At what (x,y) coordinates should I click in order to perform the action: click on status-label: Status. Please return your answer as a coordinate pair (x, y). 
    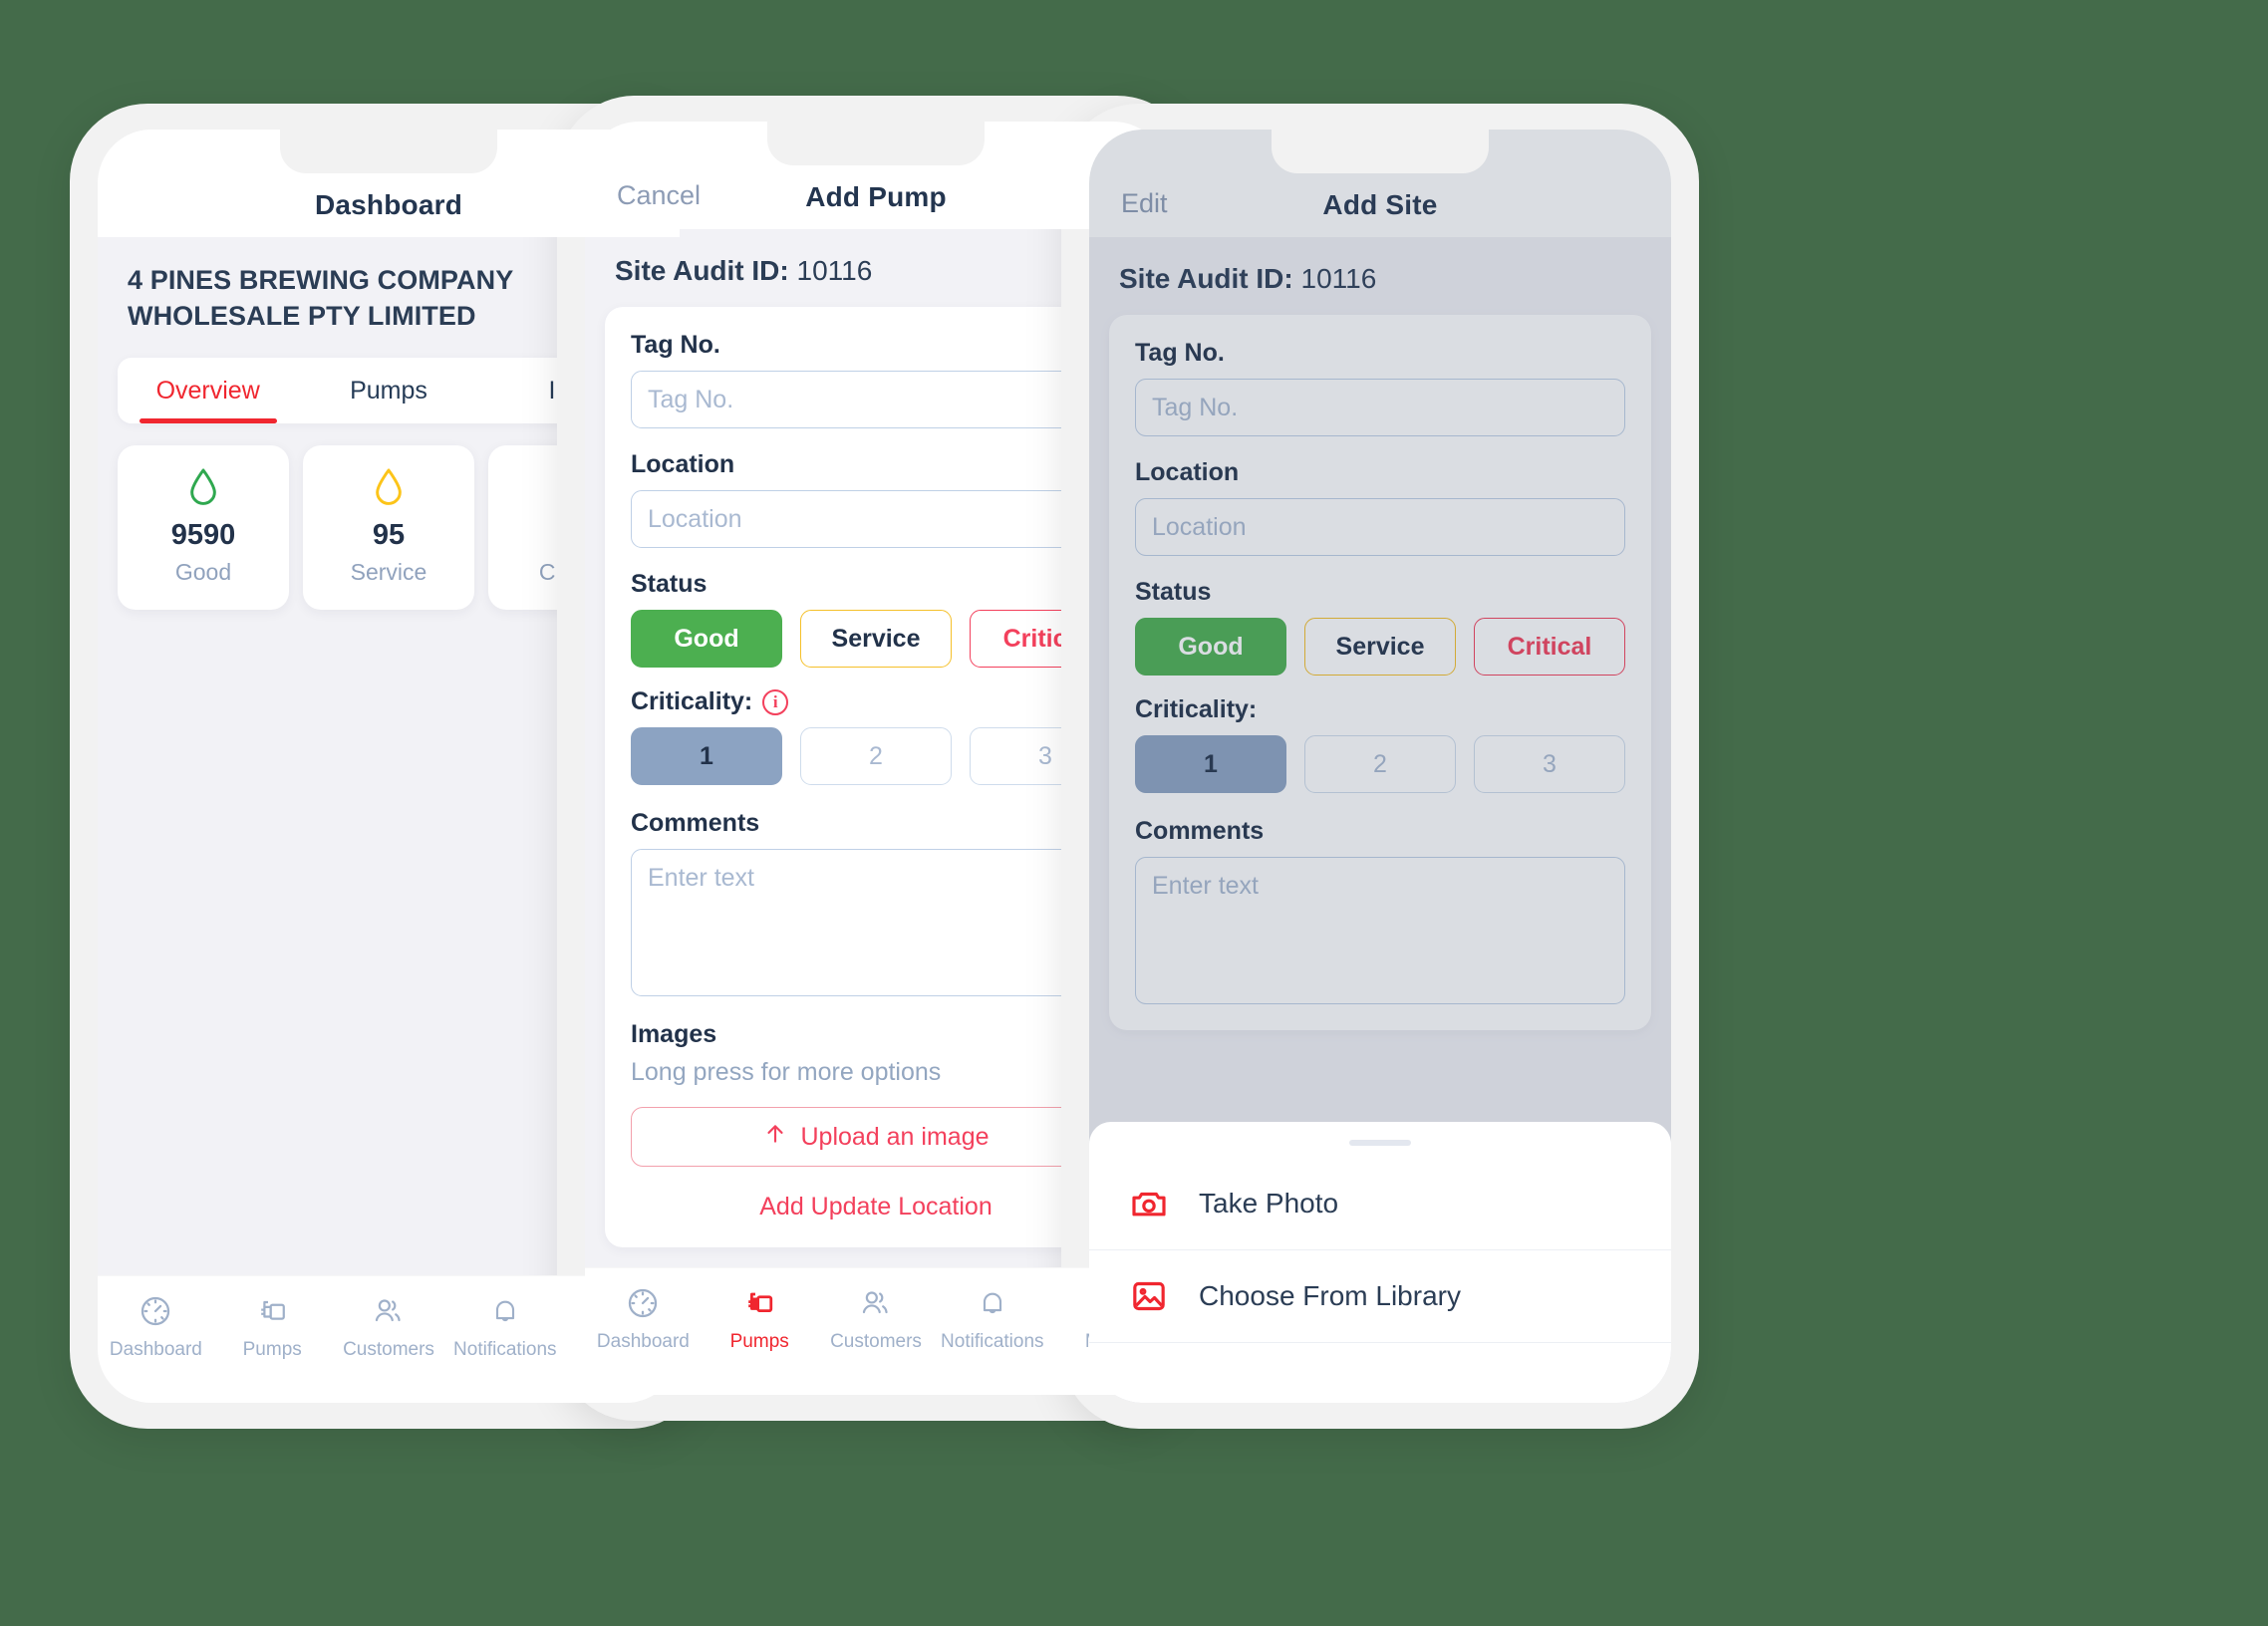
    Looking at the image, I should click on (670, 584).